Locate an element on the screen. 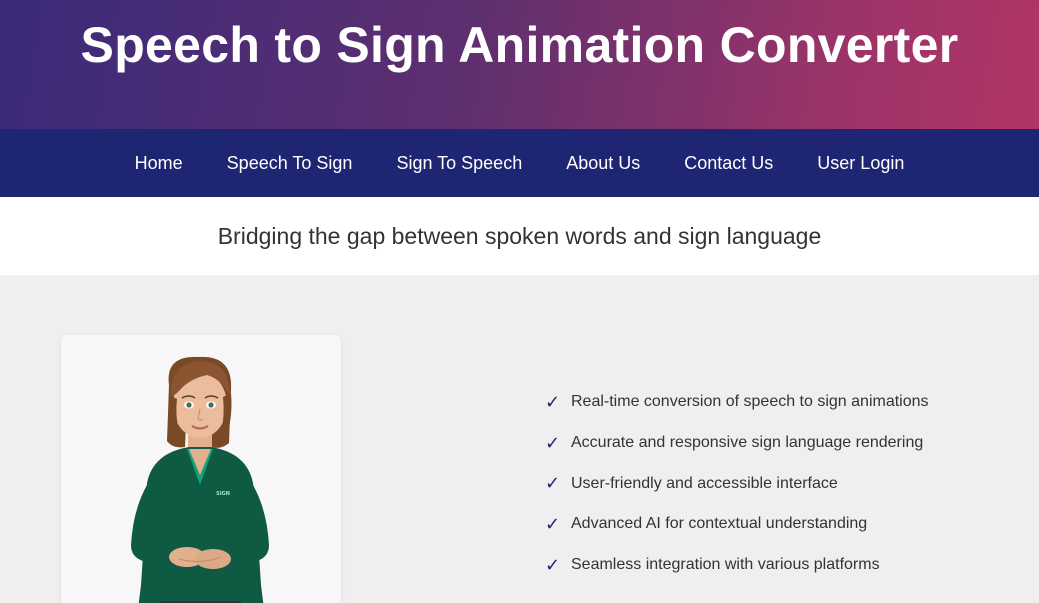 This screenshot has width=1039, height=603. feature-text: Advanced AI for contextual understanding is located at coordinates (719, 524).